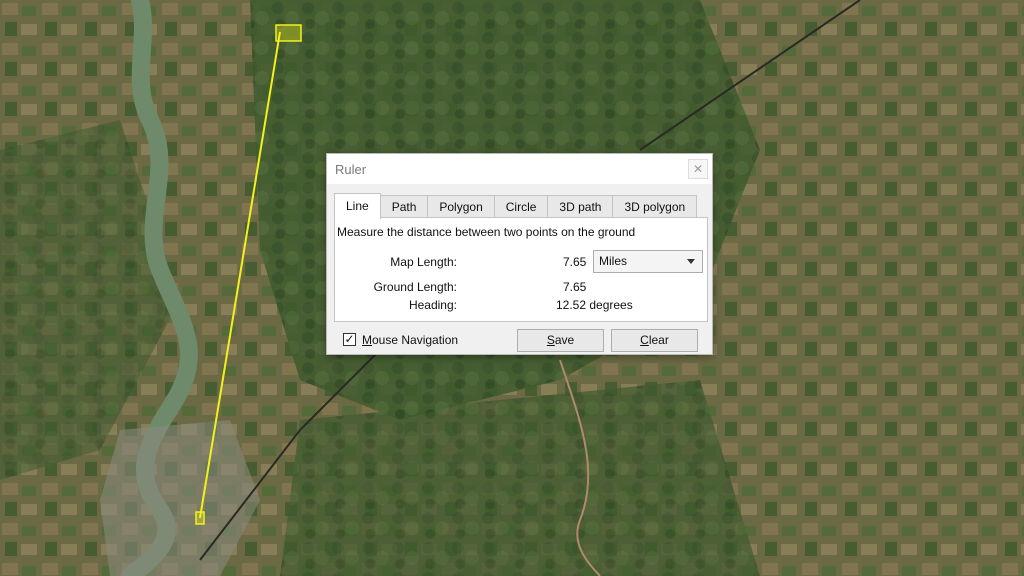  I want to click on map-length-label: Map Length:, so click(423, 262).